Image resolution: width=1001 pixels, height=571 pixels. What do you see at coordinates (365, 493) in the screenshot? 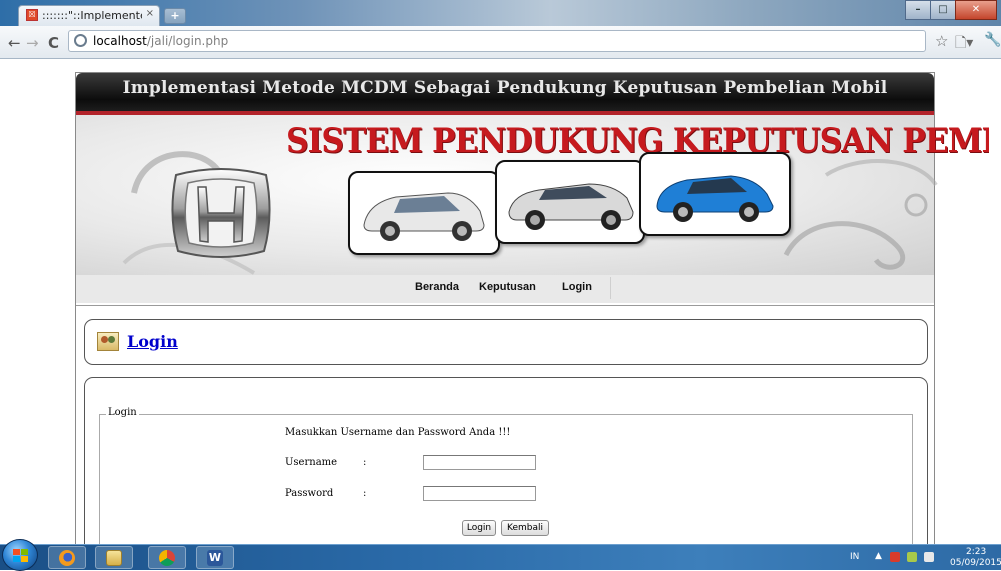
I see `password-colon: :` at bounding box center [365, 493].